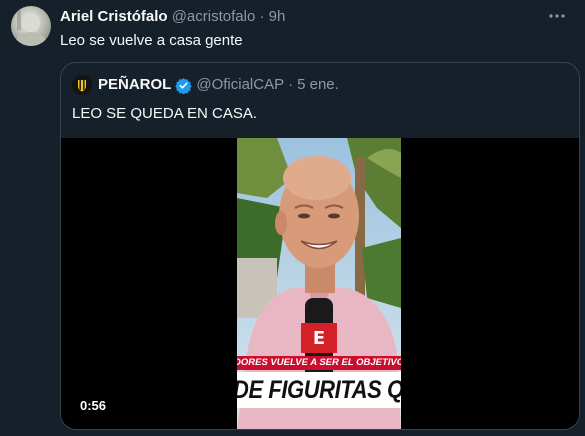 This screenshot has height=436, width=585. Describe the element at coordinates (93, 406) in the screenshot. I see `video-duration: 0:56` at that location.